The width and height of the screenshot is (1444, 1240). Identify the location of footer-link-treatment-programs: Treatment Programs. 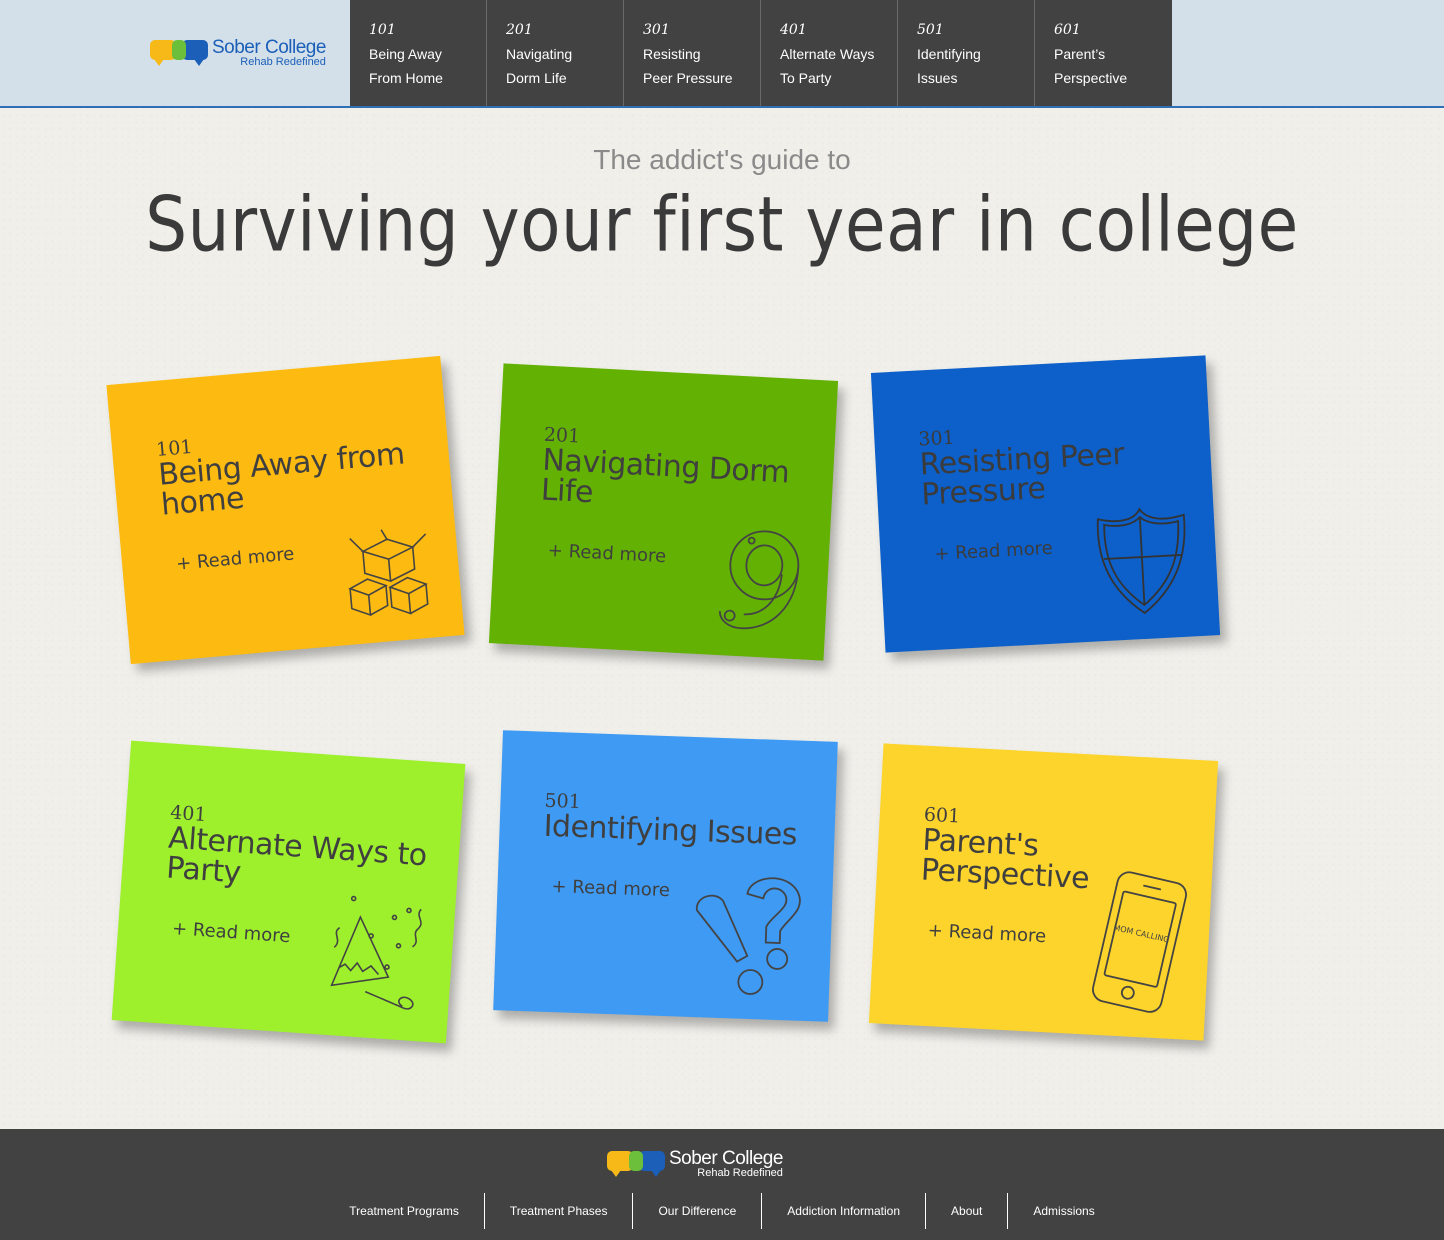
(404, 1211).